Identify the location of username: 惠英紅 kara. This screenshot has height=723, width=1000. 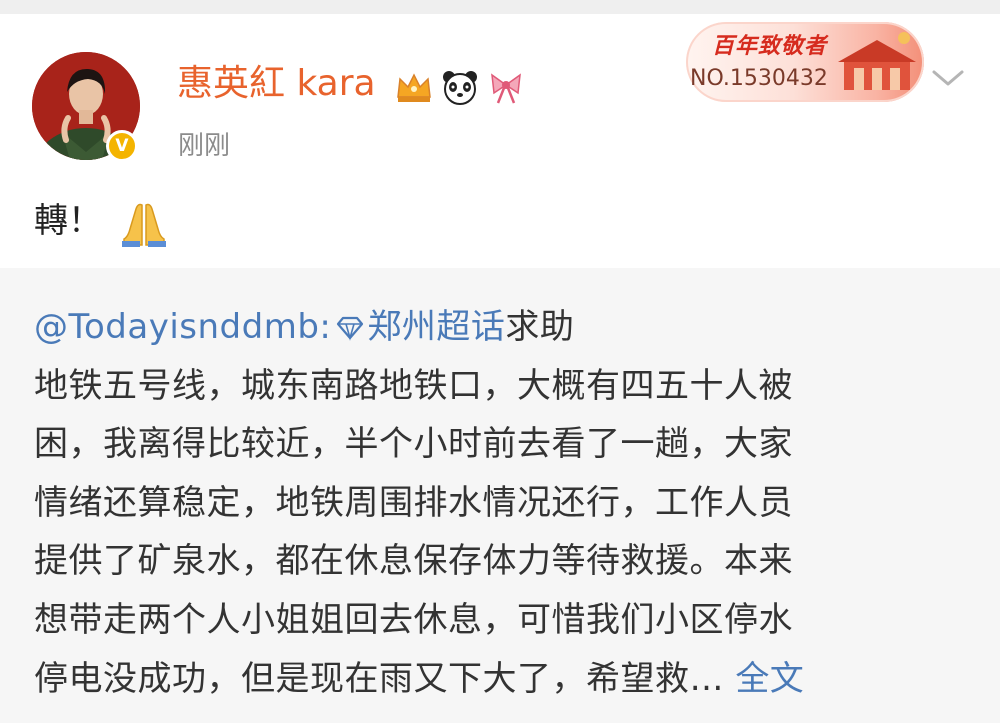
(276, 84).